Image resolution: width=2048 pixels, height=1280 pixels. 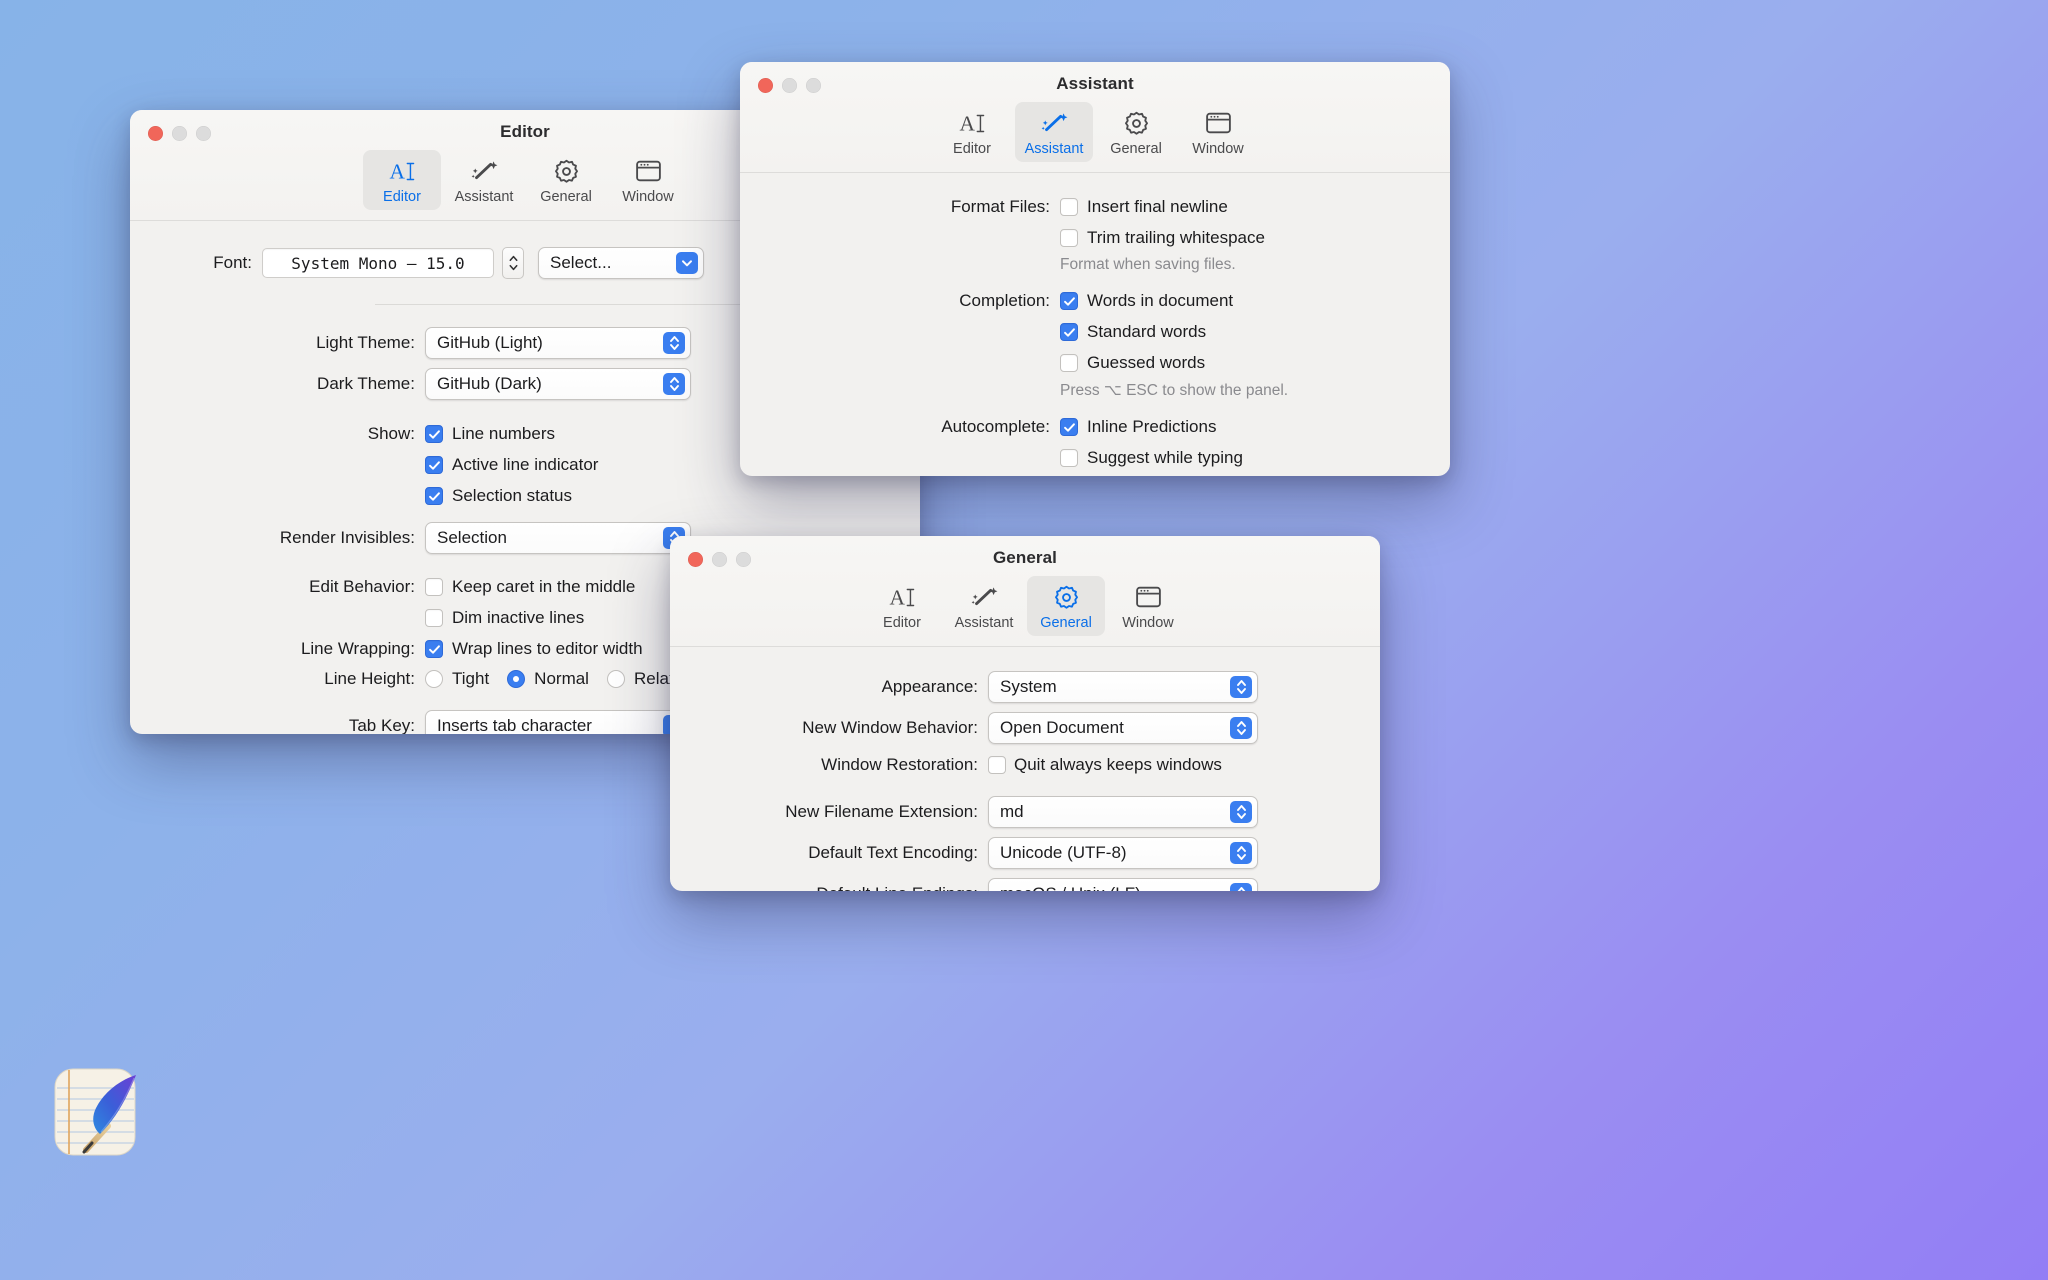 What do you see at coordinates (1151, 427) in the screenshot?
I see `checkbox-inline-predictions: Inline Predictions` at bounding box center [1151, 427].